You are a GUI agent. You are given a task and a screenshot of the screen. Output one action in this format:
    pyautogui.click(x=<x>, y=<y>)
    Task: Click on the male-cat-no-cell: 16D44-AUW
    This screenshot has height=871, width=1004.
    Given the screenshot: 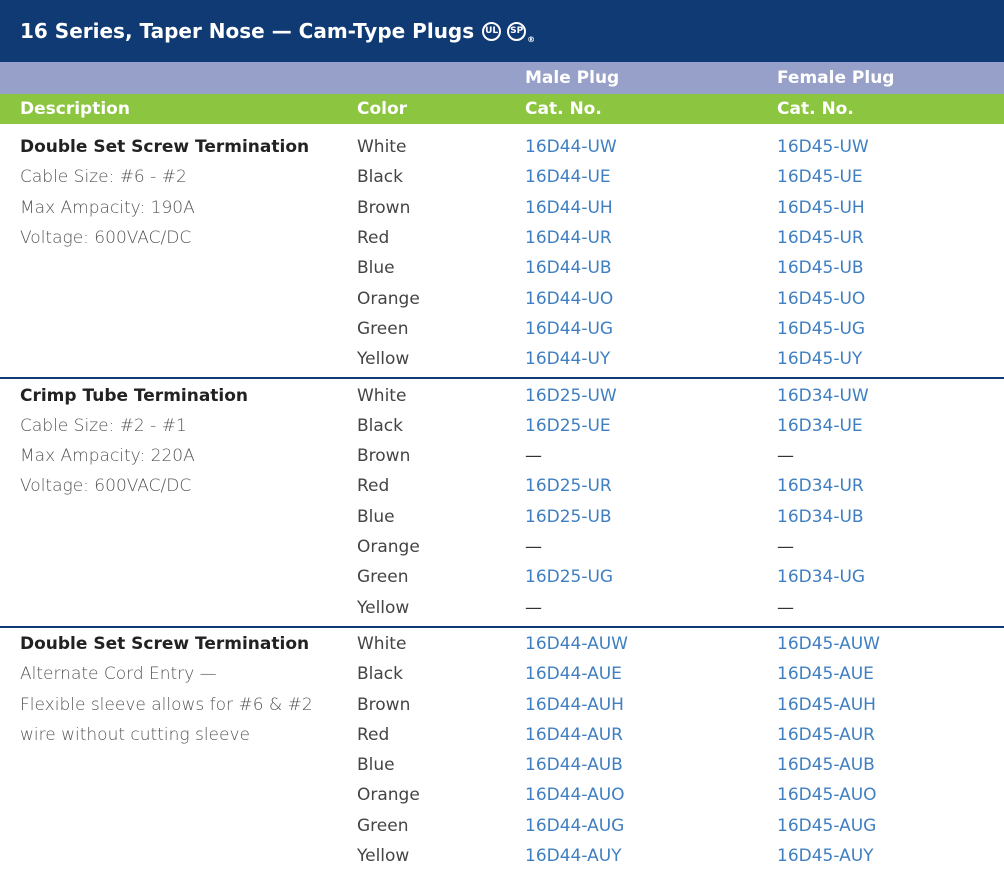 What is the action you would take?
    pyautogui.click(x=576, y=643)
    